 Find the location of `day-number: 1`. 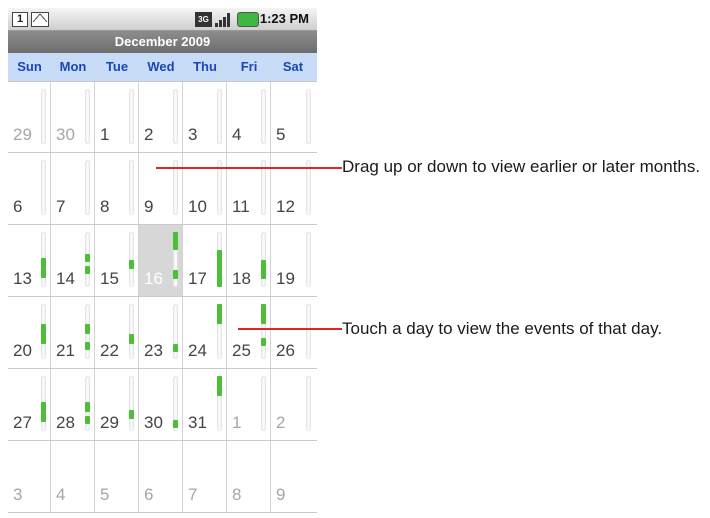

day-number: 1 is located at coordinates (105, 134).